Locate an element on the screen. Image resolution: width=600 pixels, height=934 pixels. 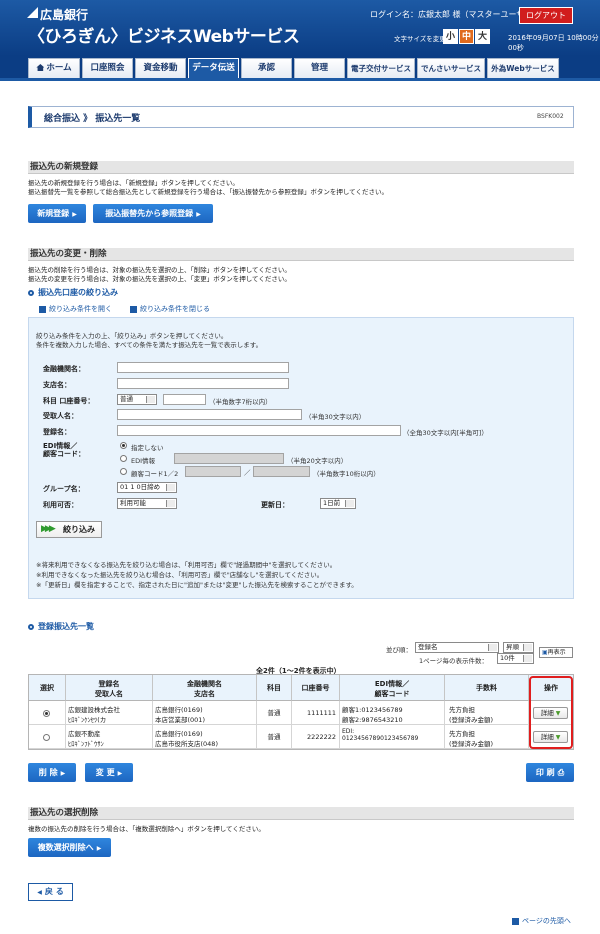
bank-name-input is located at coordinates (203, 367).